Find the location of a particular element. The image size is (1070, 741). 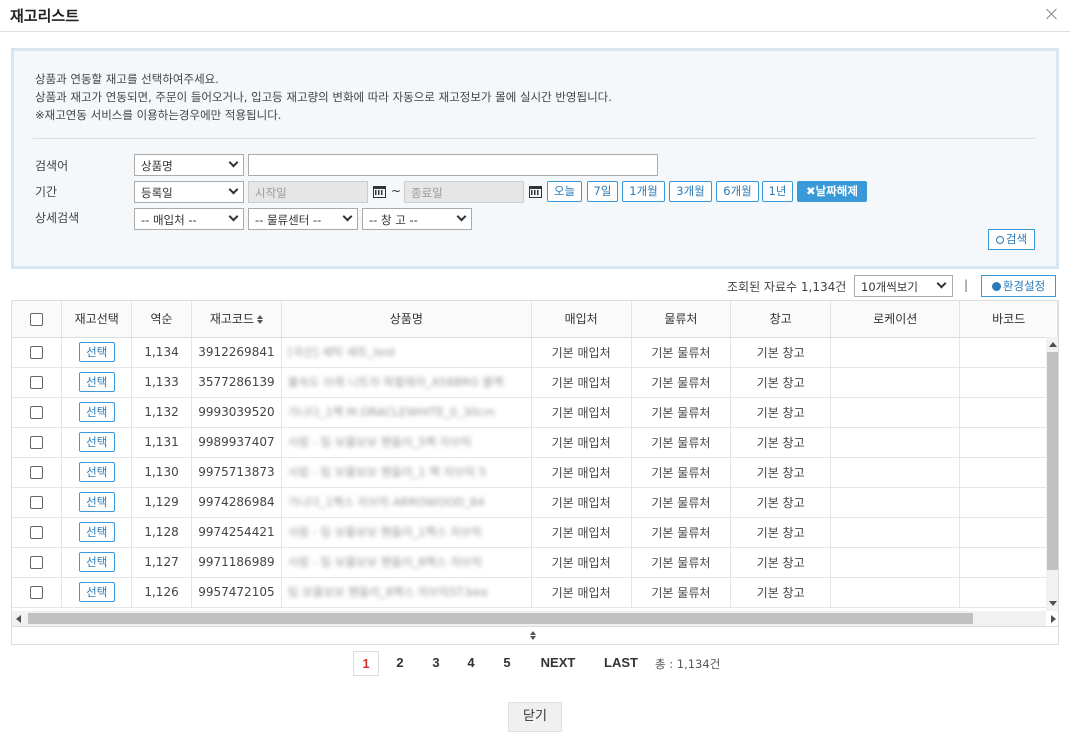

page-3: 3 is located at coordinates (436, 663).